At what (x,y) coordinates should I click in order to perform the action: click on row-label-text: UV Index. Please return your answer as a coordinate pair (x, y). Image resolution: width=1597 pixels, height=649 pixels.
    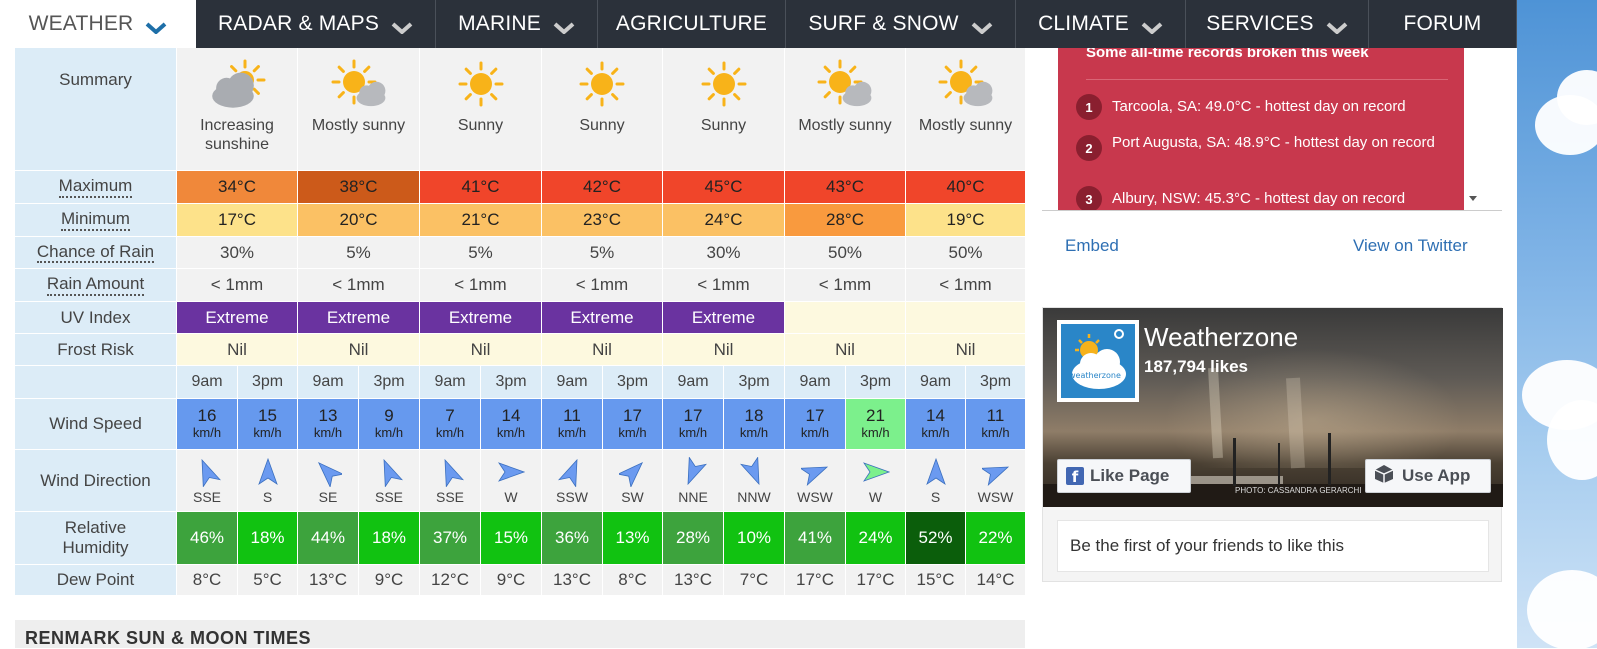
    Looking at the image, I should click on (95, 317).